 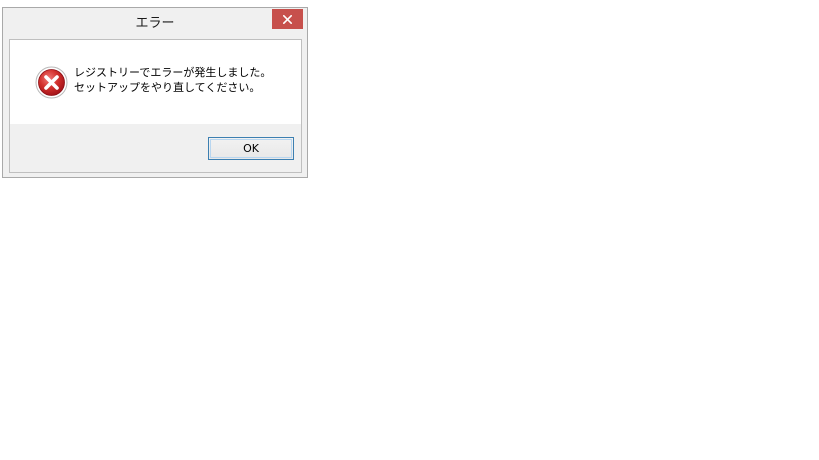 What do you see at coordinates (51, 82) in the screenshot?
I see `error-icon` at bounding box center [51, 82].